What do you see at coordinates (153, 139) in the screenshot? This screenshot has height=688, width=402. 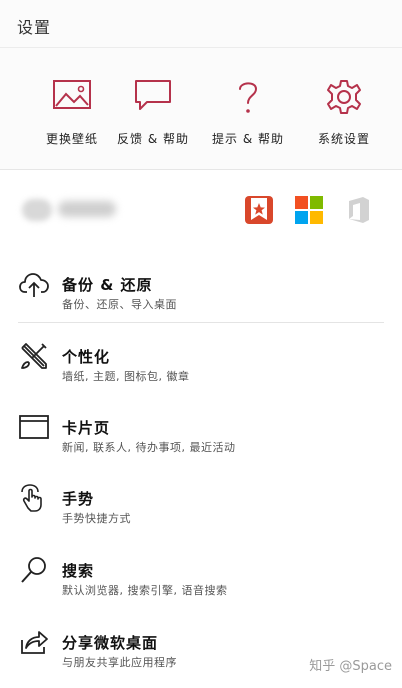 I see `quick-action-label: 反馈 & 帮助` at bounding box center [153, 139].